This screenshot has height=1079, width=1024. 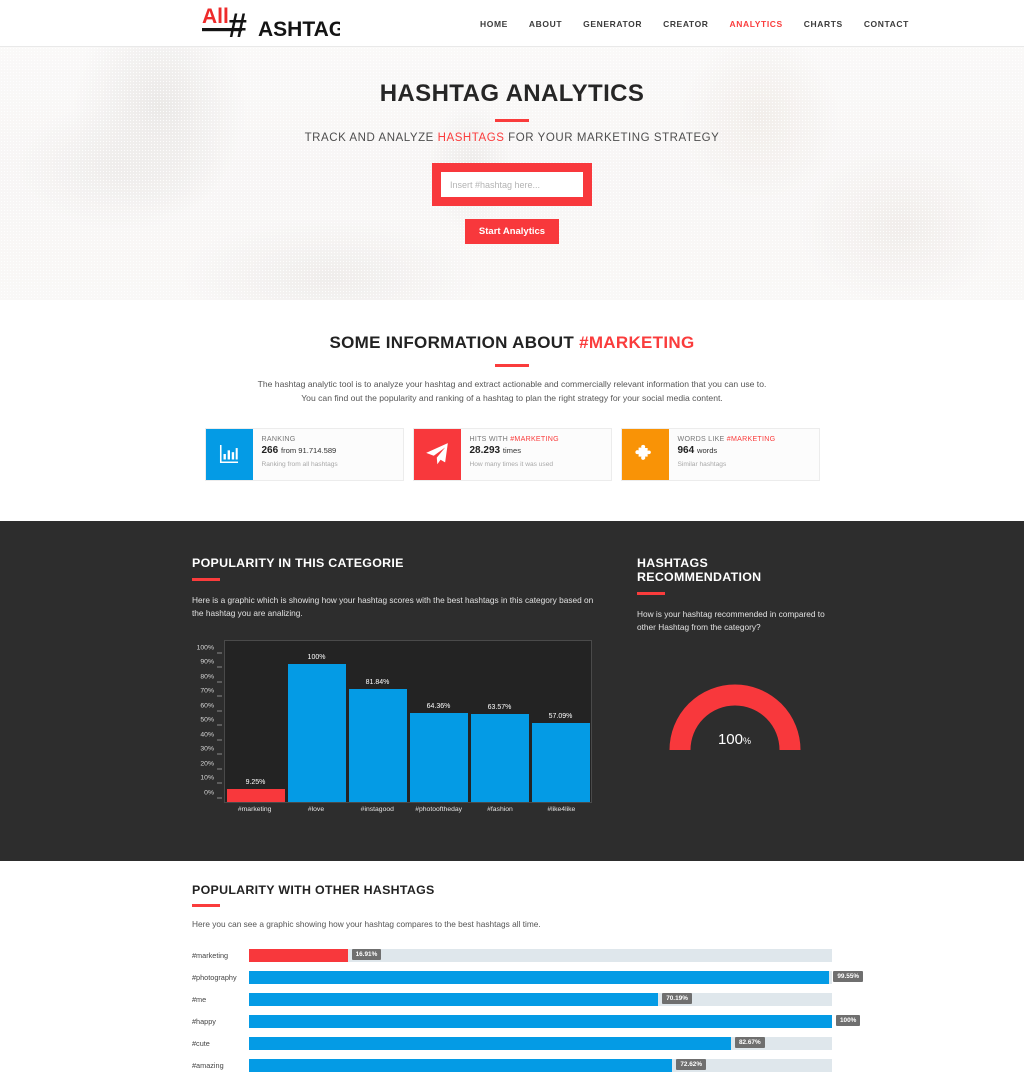 I want to click on stat-card-label-text: RANKING, so click(x=278, y=438).